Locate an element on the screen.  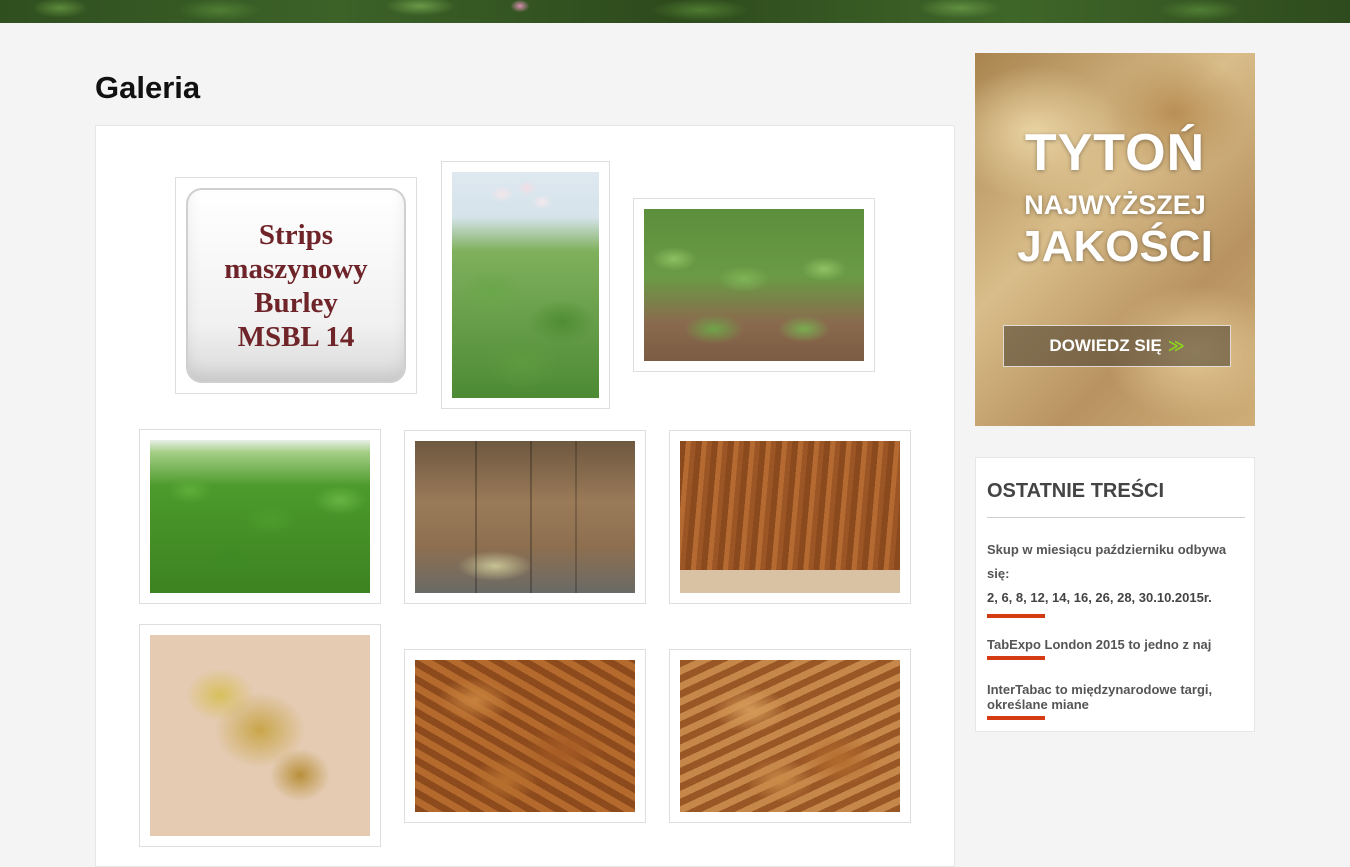
tobacco-flower-image is located at coordinates (525, 285).